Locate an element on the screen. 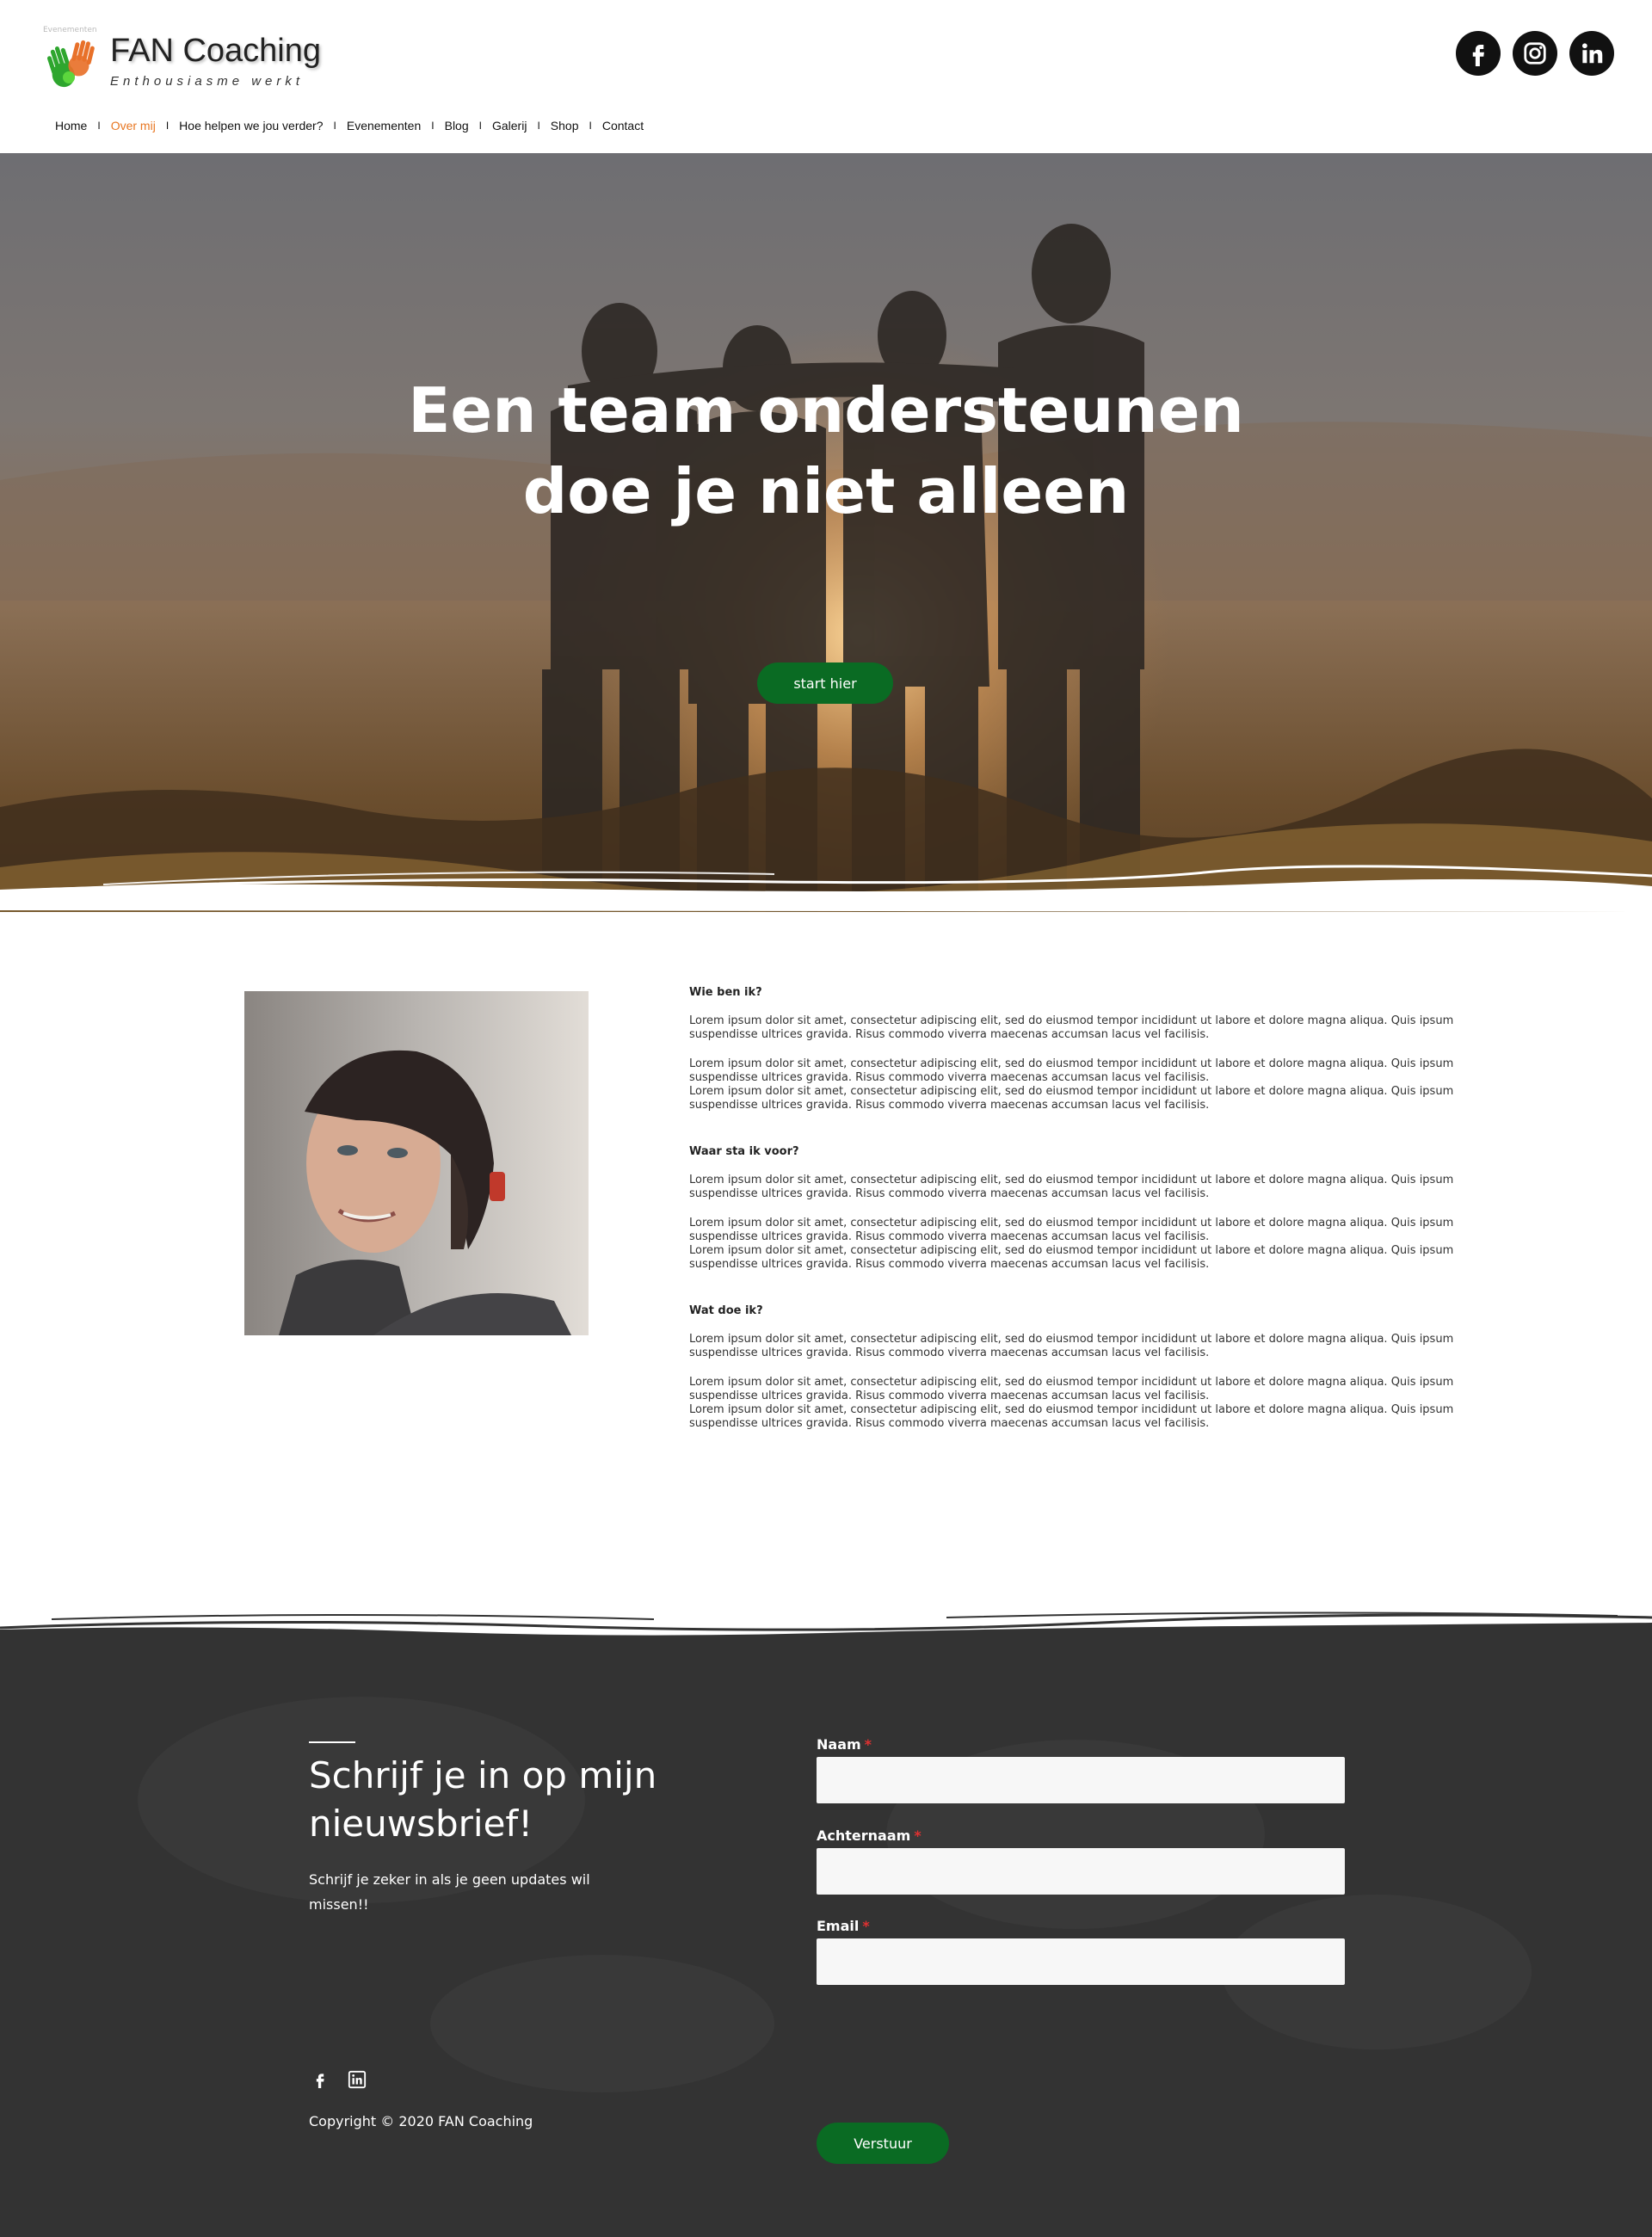  label-text: Naam is located at coordinates (839, 1745).